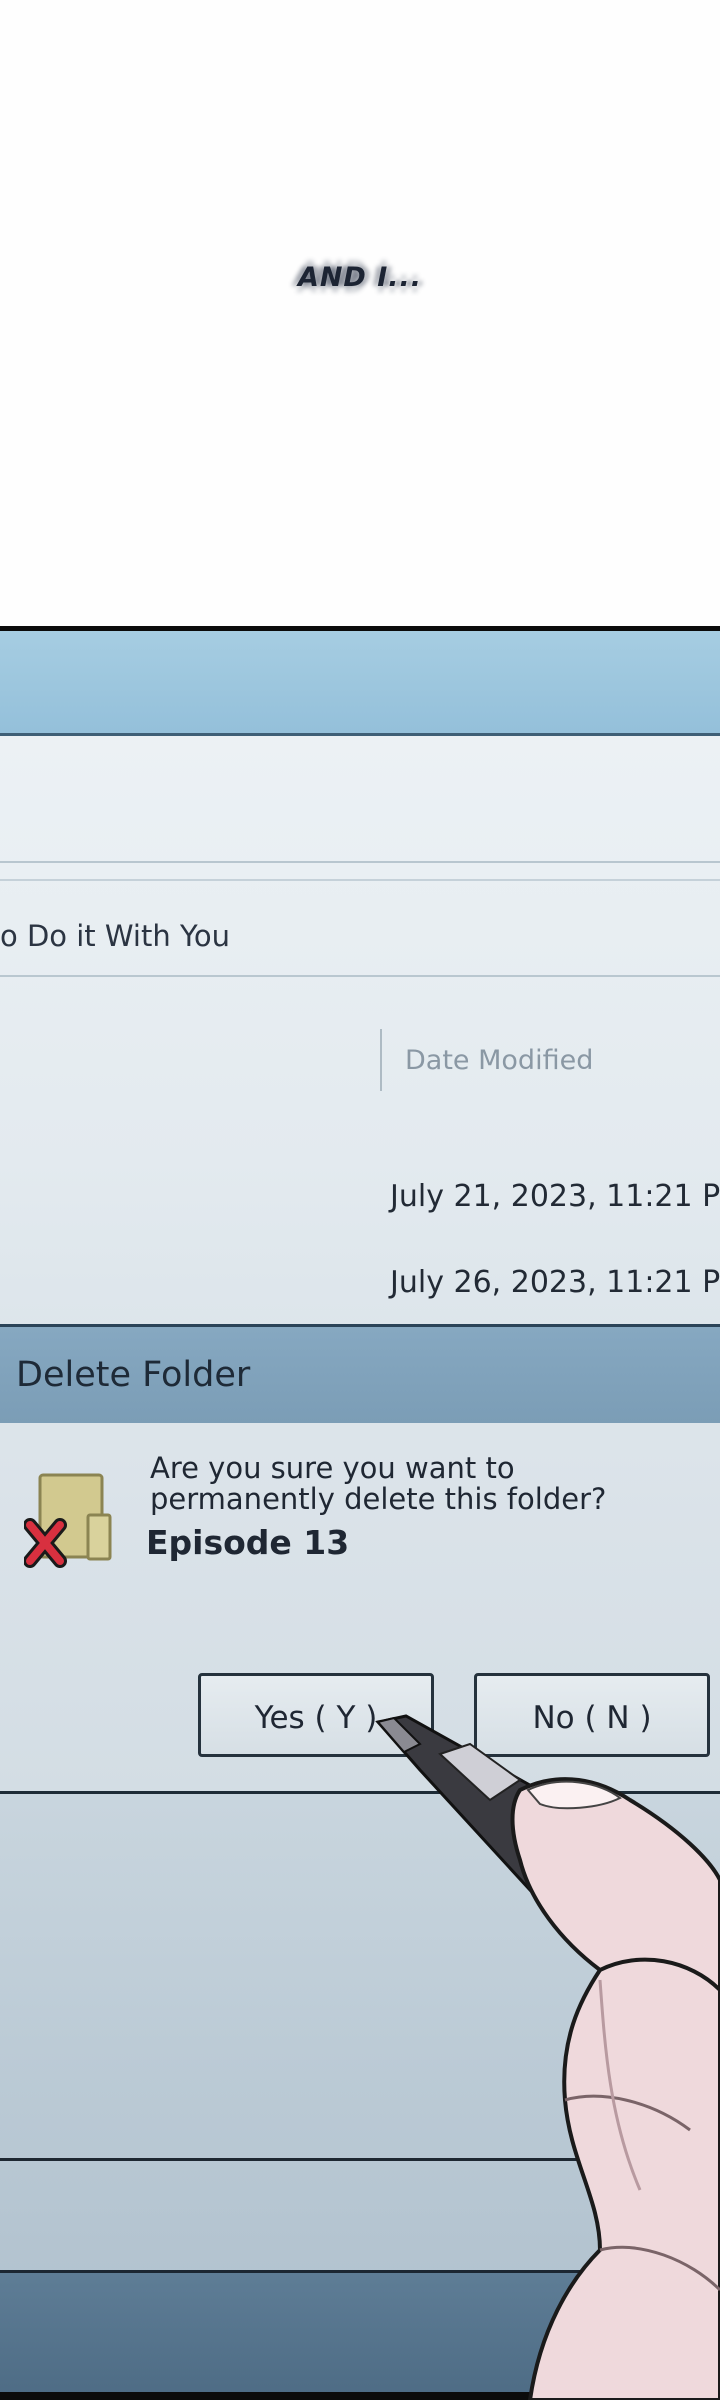  Describe the element at coordinates (360, 2396) in the screenshot. I see `panel-border` at that location.